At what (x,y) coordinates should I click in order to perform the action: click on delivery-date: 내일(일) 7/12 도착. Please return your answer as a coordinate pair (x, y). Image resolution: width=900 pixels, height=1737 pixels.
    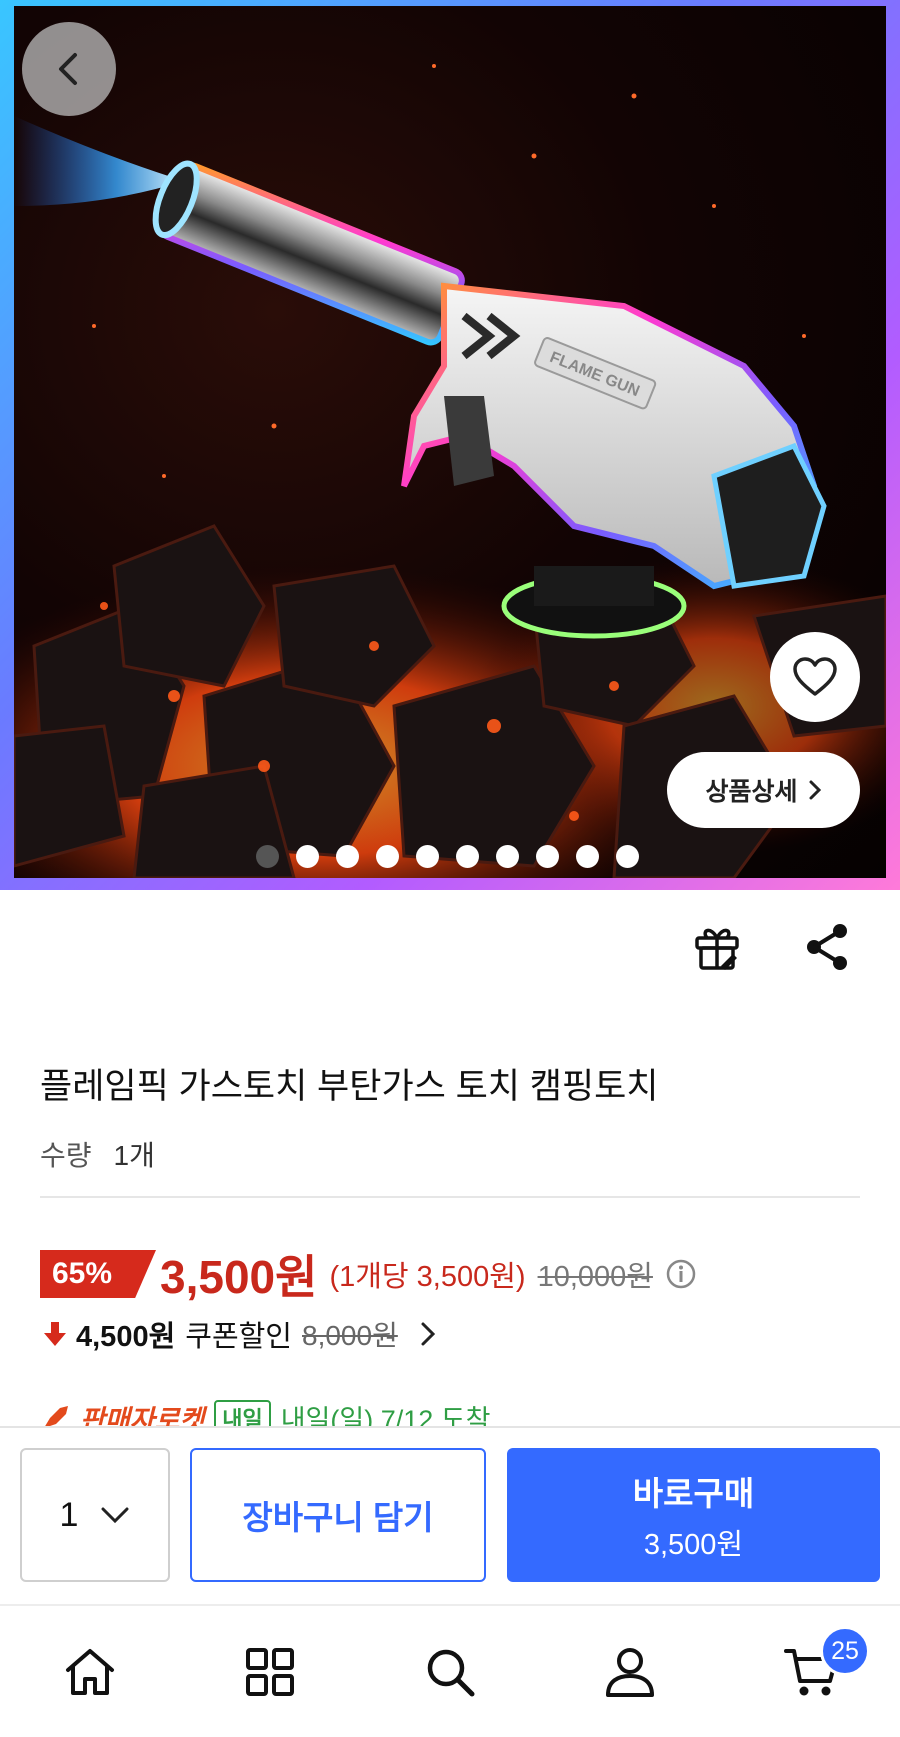
    Looking at the image, I should click on (385, 1415).